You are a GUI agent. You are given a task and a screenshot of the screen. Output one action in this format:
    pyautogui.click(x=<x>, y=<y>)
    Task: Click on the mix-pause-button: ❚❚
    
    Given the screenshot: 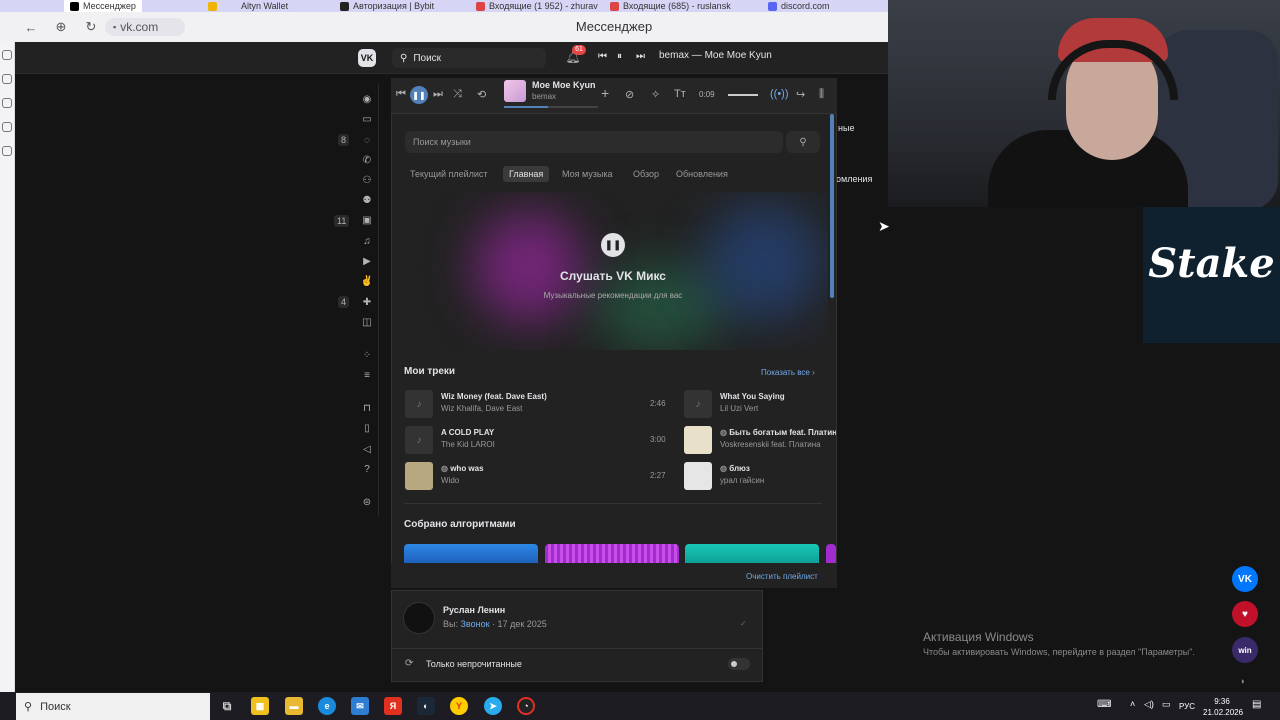 What is the action you would take?
    pyautogui.click(x=613, y=245)
    